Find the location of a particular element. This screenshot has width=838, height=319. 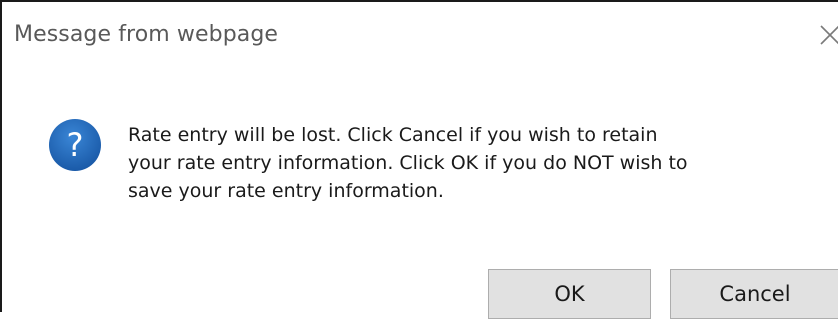

question-icon: ? is located at coordinates (75, 145).